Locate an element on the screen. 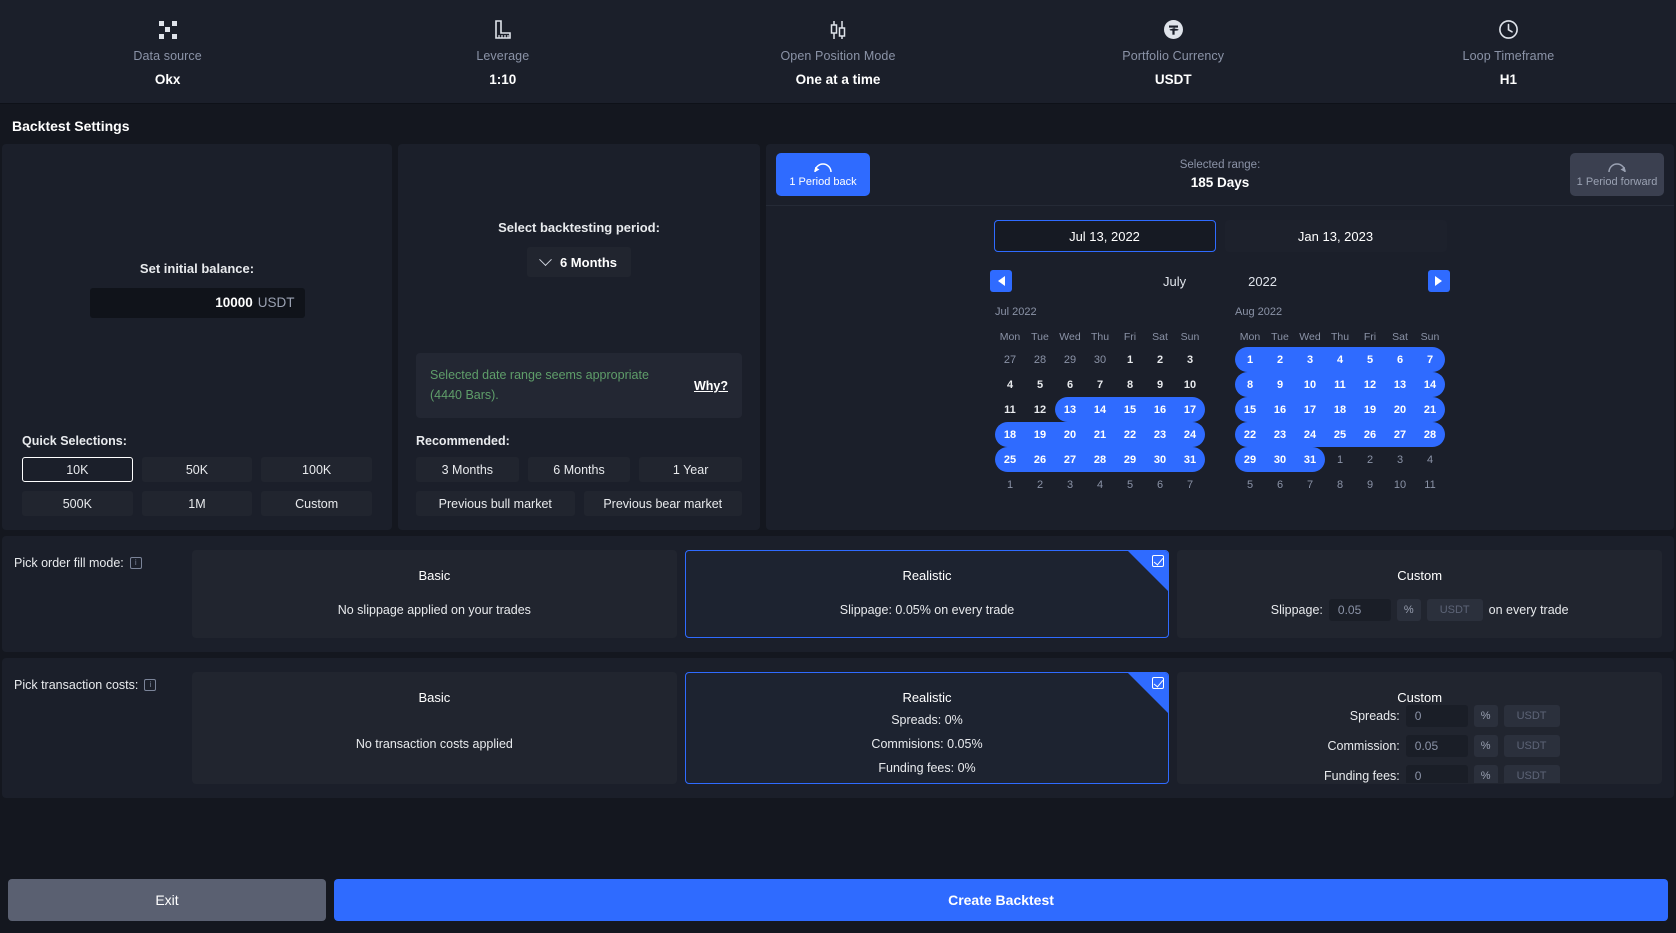 The image size is (1676, 933). funding-fees-percent-unit: % is located at coordinates (1485, 774).